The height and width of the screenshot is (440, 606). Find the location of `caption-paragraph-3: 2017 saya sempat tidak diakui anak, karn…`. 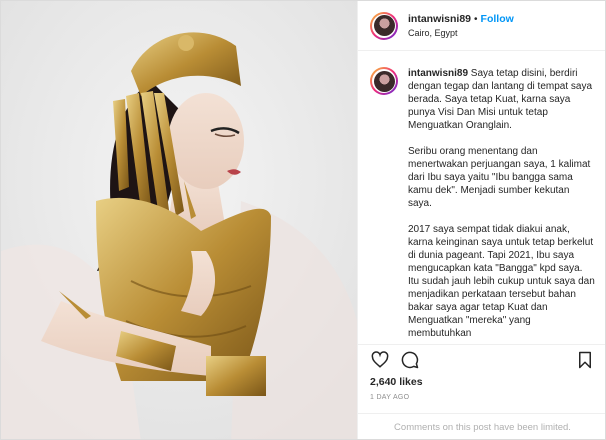

caption-paragraph-3: 2017 saya sempat tidak diakui anak, karn… is located at coordinates (501, 281).